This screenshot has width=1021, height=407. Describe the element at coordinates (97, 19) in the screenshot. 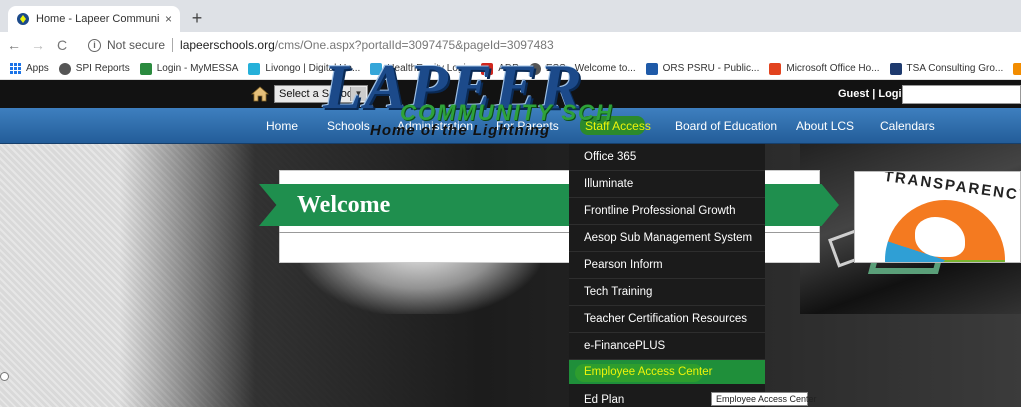

I see `tab-title: Home - Lapeer Community Scho` at that location.